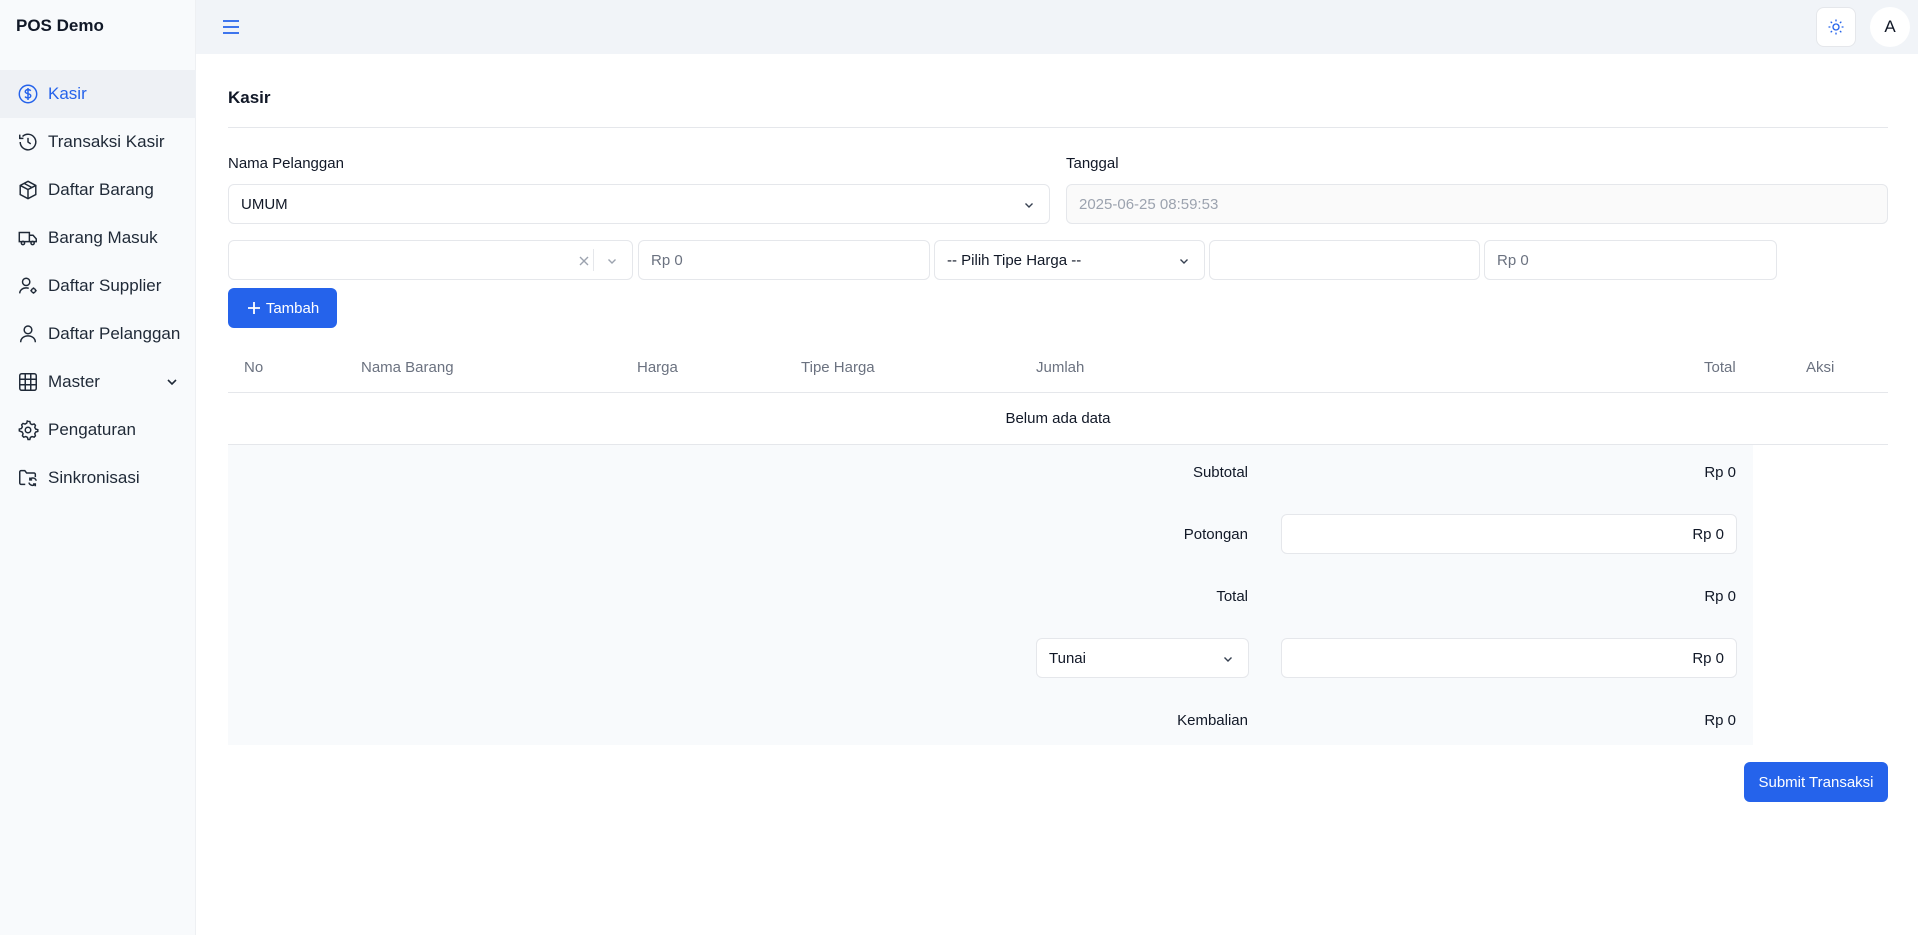  What do you see at coordinates (106, 141) in the screenshot?
I see `sidebar-item-label: Transaksi Kasir` at bounding box center [106, 141].